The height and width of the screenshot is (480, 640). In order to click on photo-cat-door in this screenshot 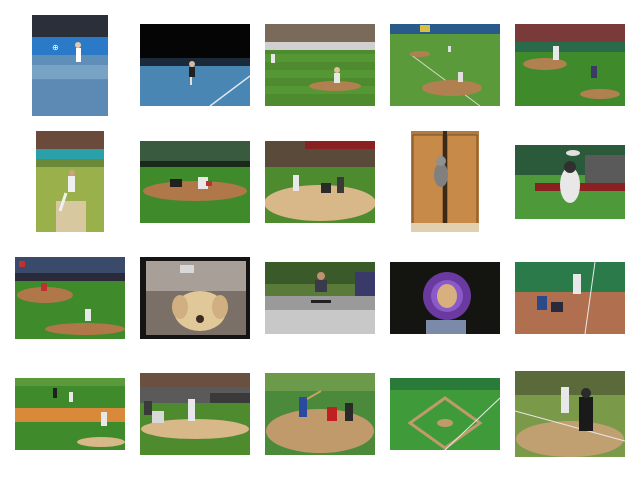, I will do `click(445, 181)`.